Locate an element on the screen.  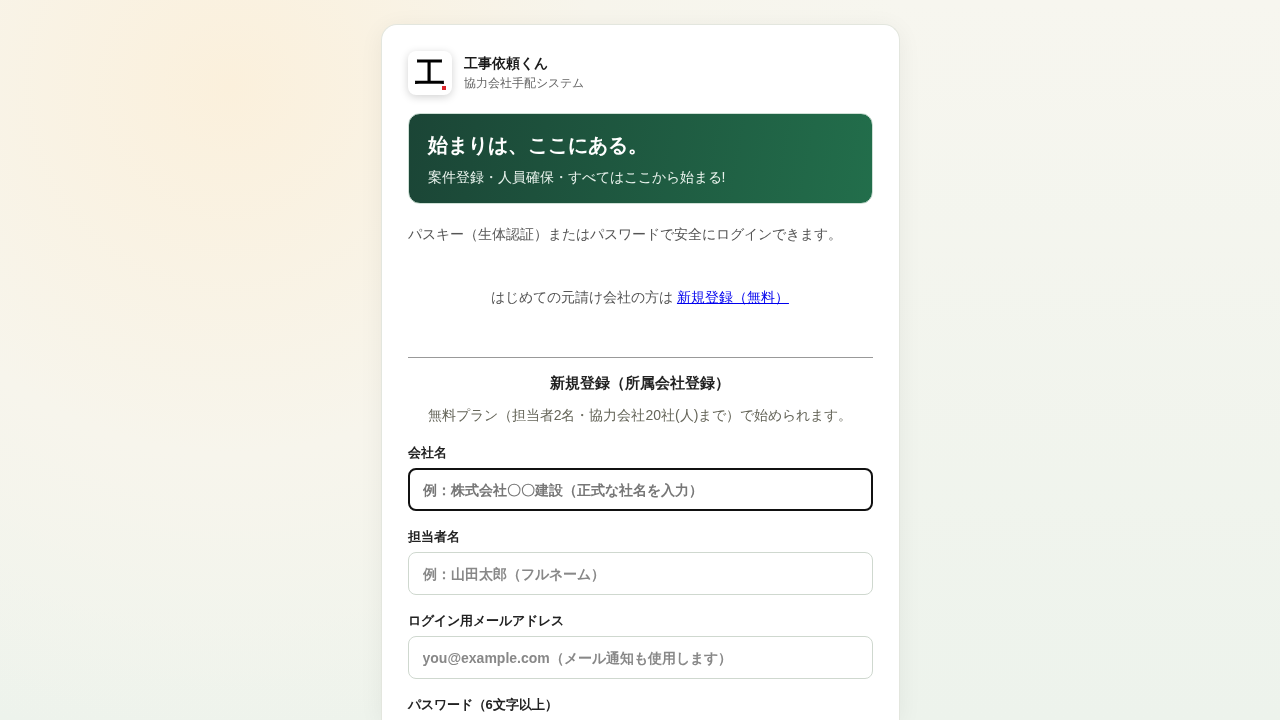
intro-text: パスキー（生体認証）またはパスワードで安全にログインできます。 is located at coordinates (625, 234).